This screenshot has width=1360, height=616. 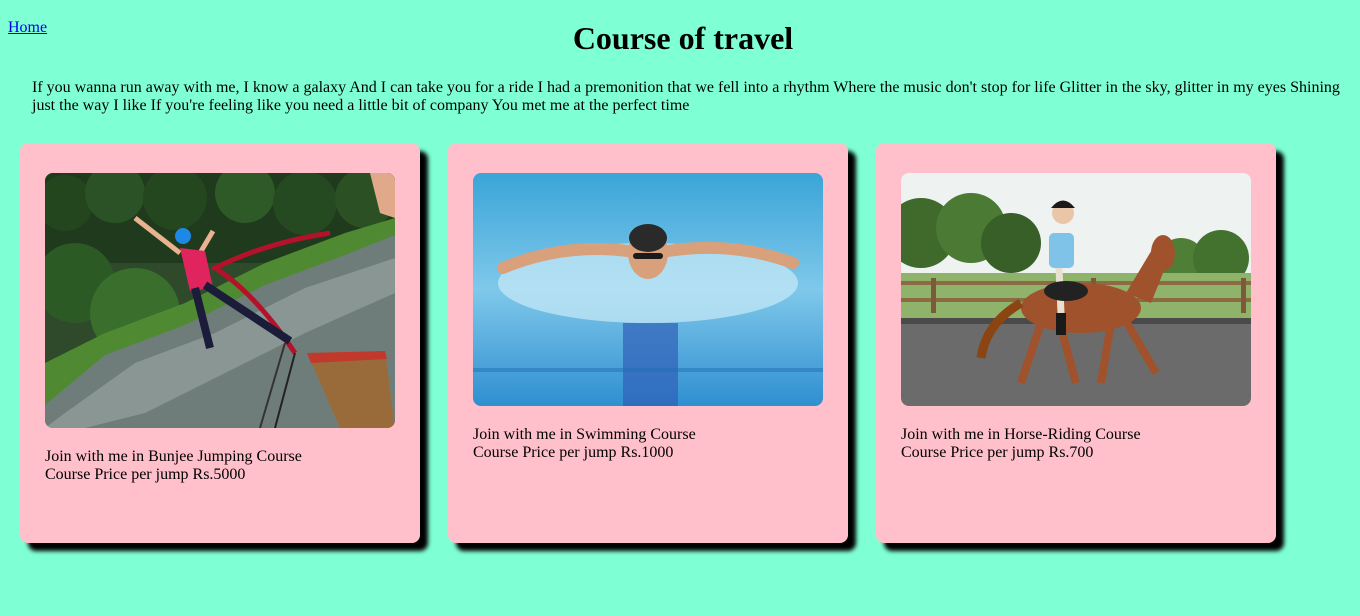 What do you see at coordinates (648, 289) in the screenshot?
I see `swimming-photo` at bounding box center [648, 289].